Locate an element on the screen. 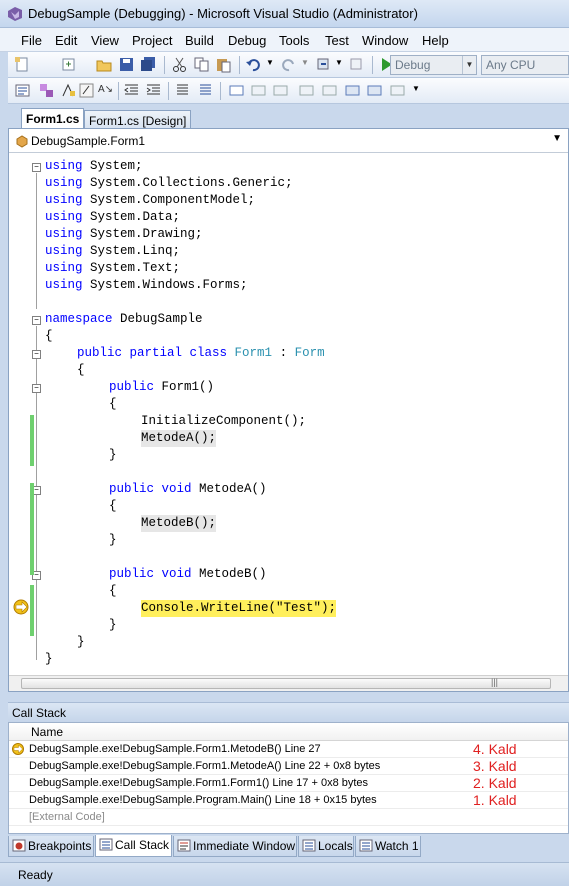  menu-help: Help is located at coordinates (435, 40).